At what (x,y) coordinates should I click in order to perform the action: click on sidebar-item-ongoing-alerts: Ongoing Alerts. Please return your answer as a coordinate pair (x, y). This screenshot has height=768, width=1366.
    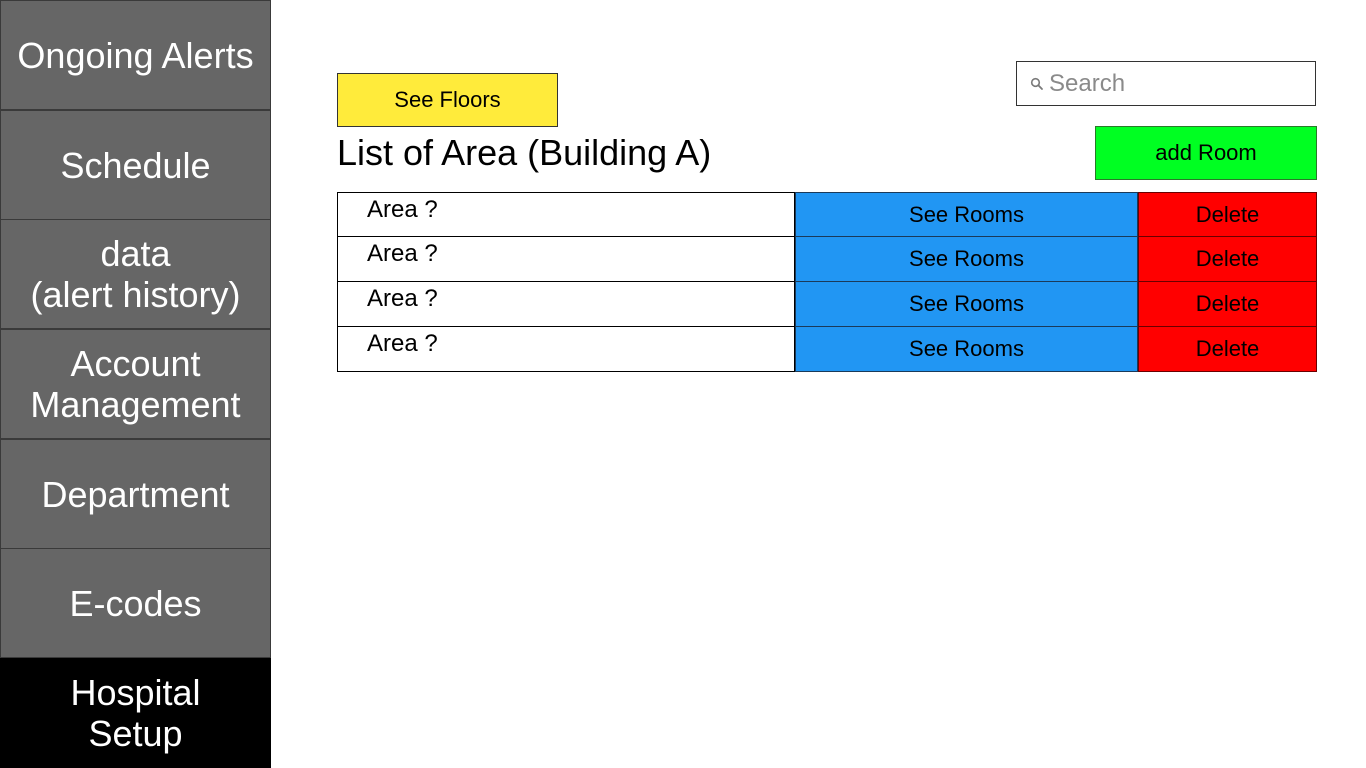
    Looking at the image, I should click on (135, 55).